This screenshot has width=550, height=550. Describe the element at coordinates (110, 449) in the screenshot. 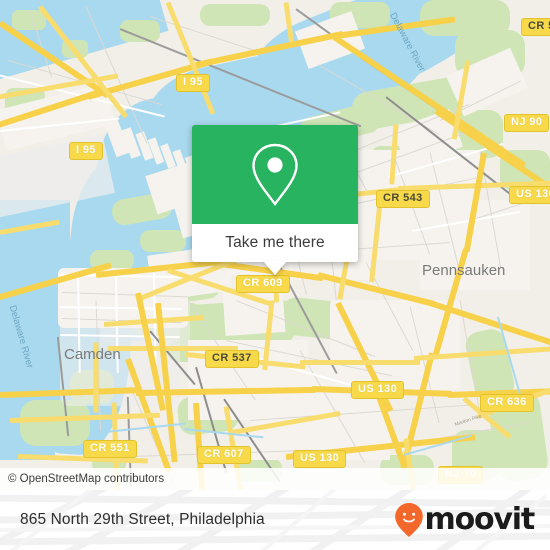

I see `road-shield: CR 551` at that location.